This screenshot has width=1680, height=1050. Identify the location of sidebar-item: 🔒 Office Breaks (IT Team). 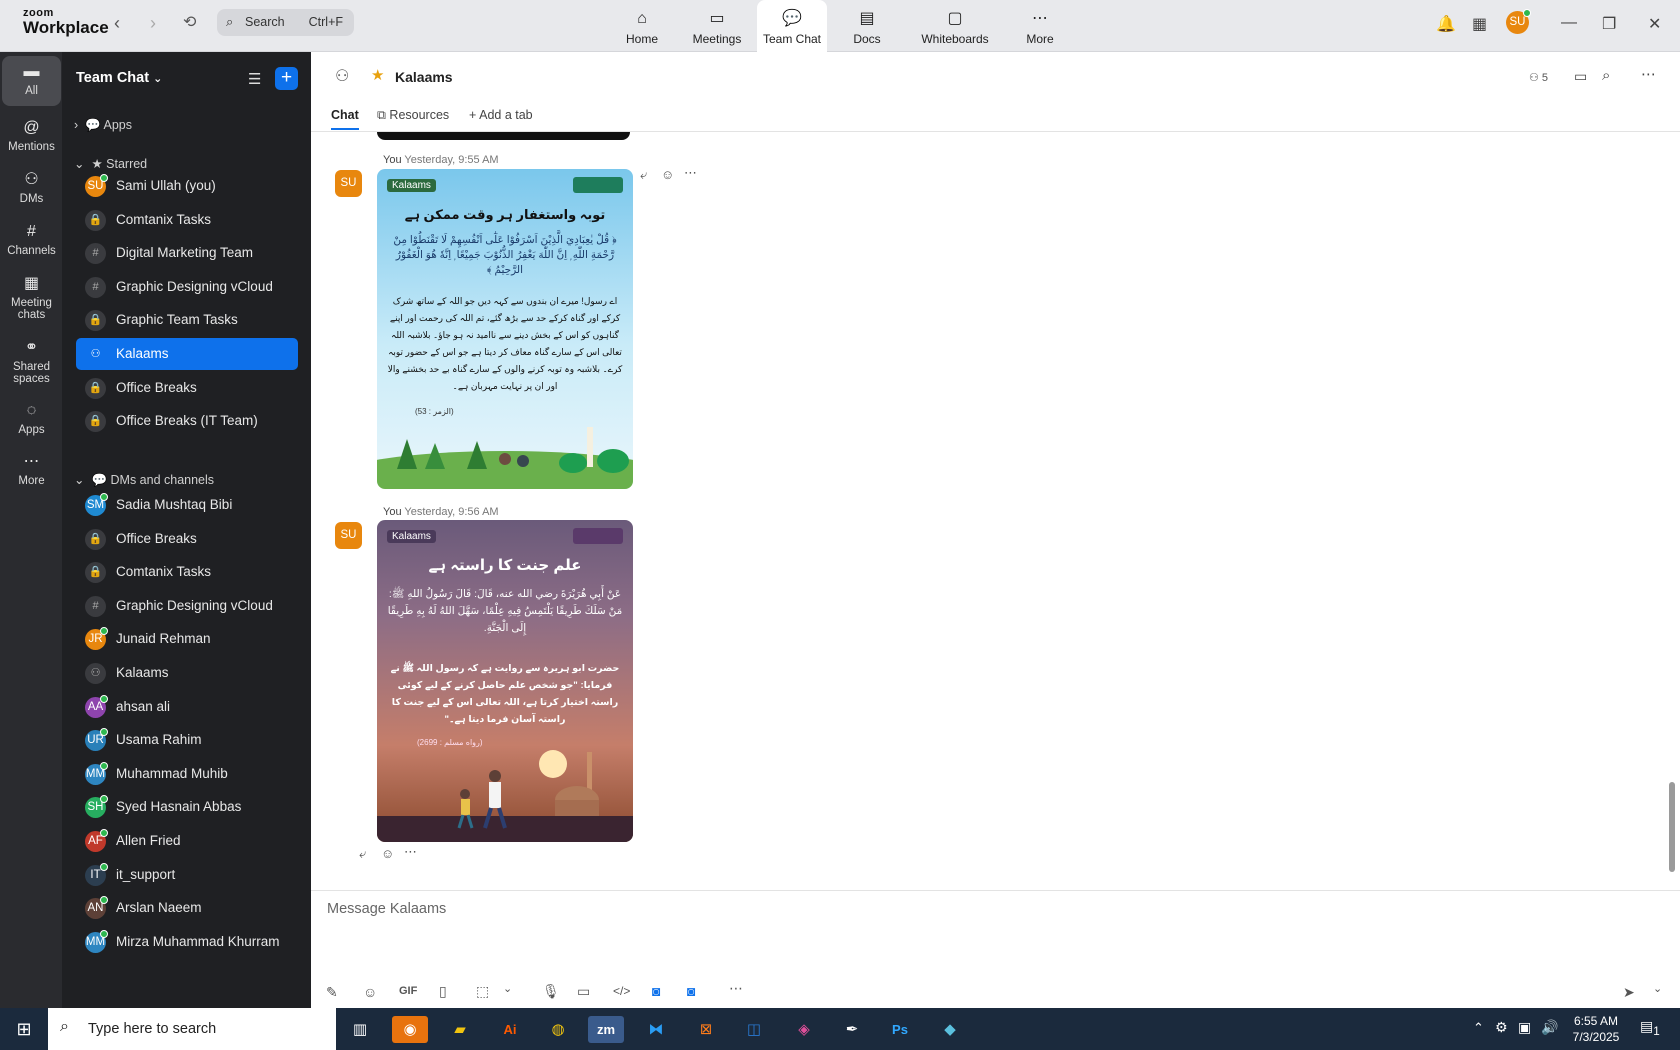
(187, 421).